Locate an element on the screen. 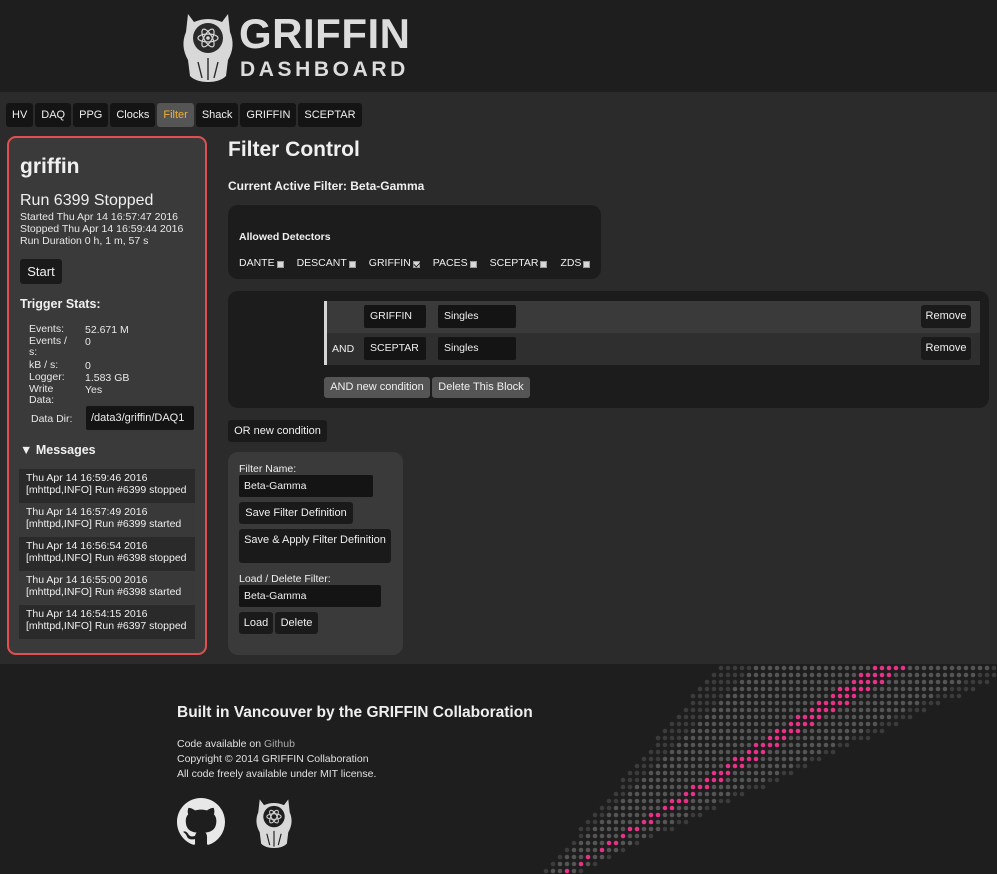 The width and height of the screenshot is (997, 874). or-new-condition-button: OR new condition is located at coordinates (277, 431).